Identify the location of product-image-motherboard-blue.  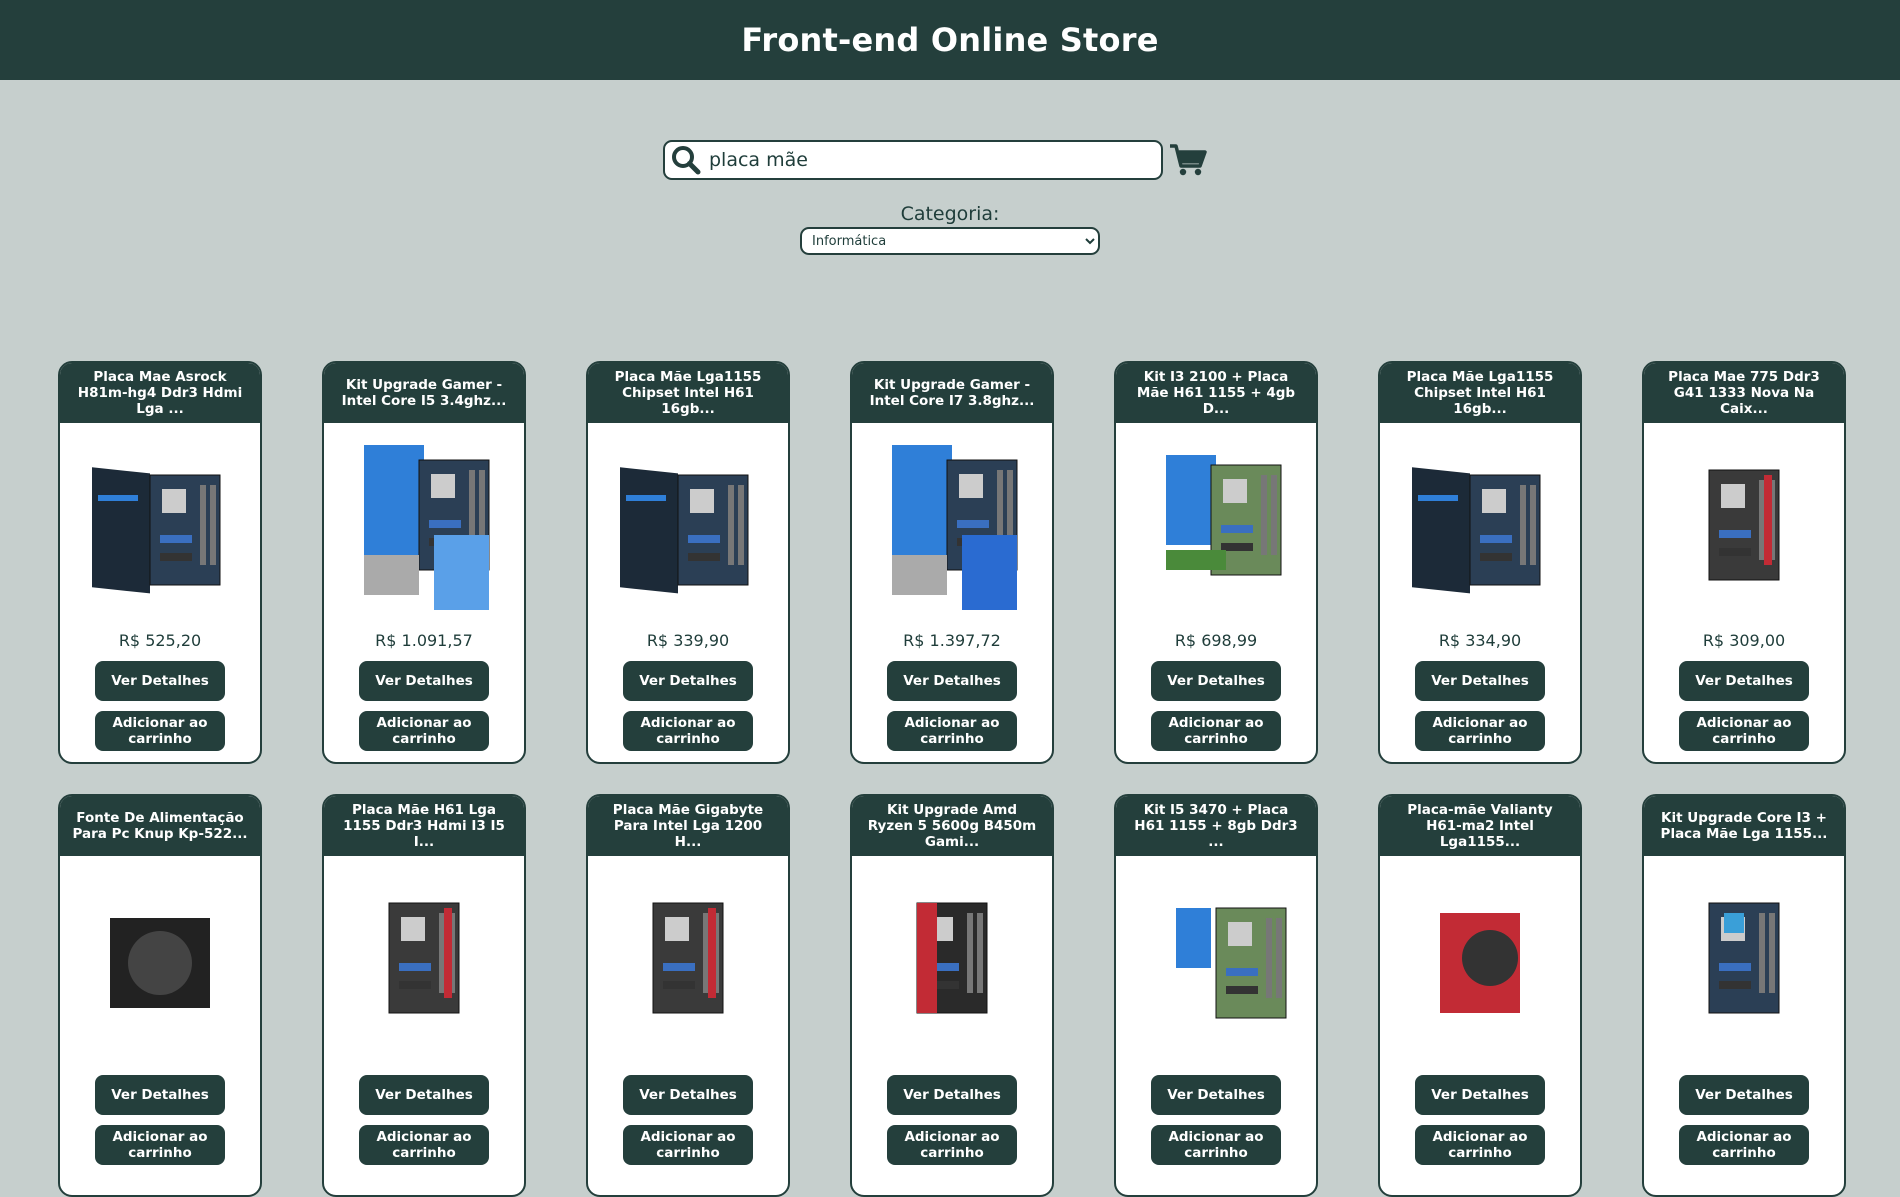
(1744, 958).